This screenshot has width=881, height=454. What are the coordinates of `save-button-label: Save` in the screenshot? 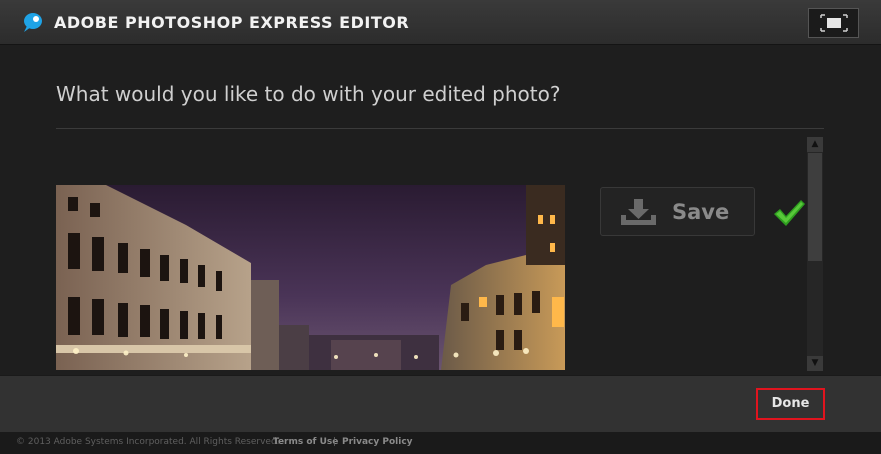 It's located at (701, 212).